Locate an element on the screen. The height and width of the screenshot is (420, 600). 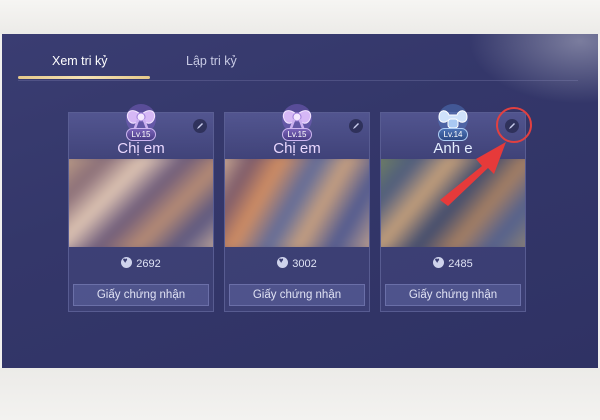
soulmate-card: Lv.15 Chị em 3002 Giấy chứng nhận is located at coordinates (297, 208).